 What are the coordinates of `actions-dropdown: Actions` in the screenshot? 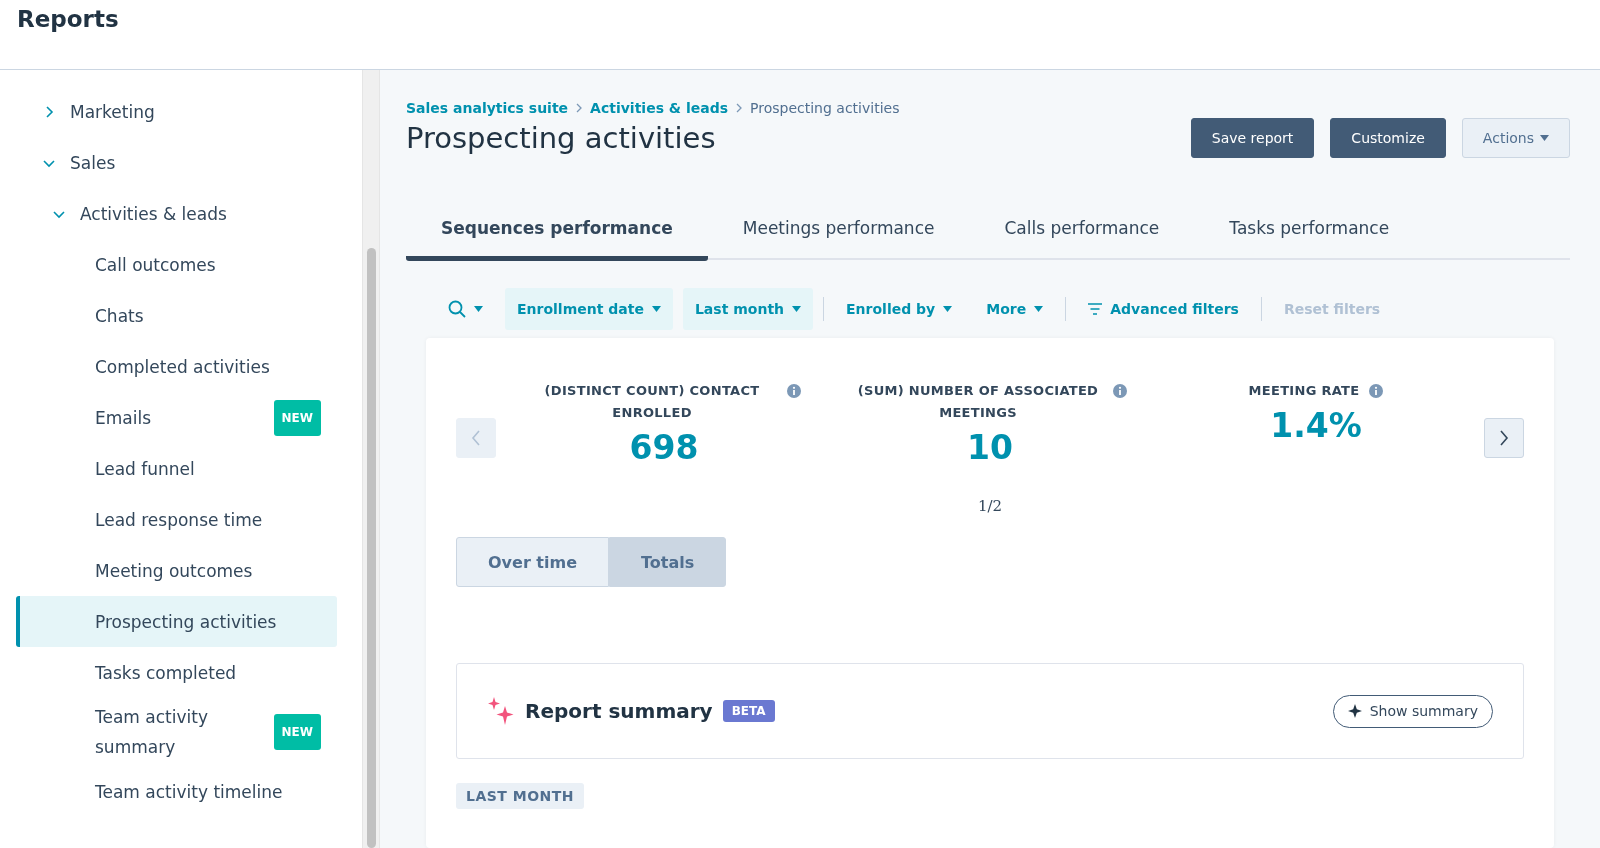 It's located at (1515, 138).